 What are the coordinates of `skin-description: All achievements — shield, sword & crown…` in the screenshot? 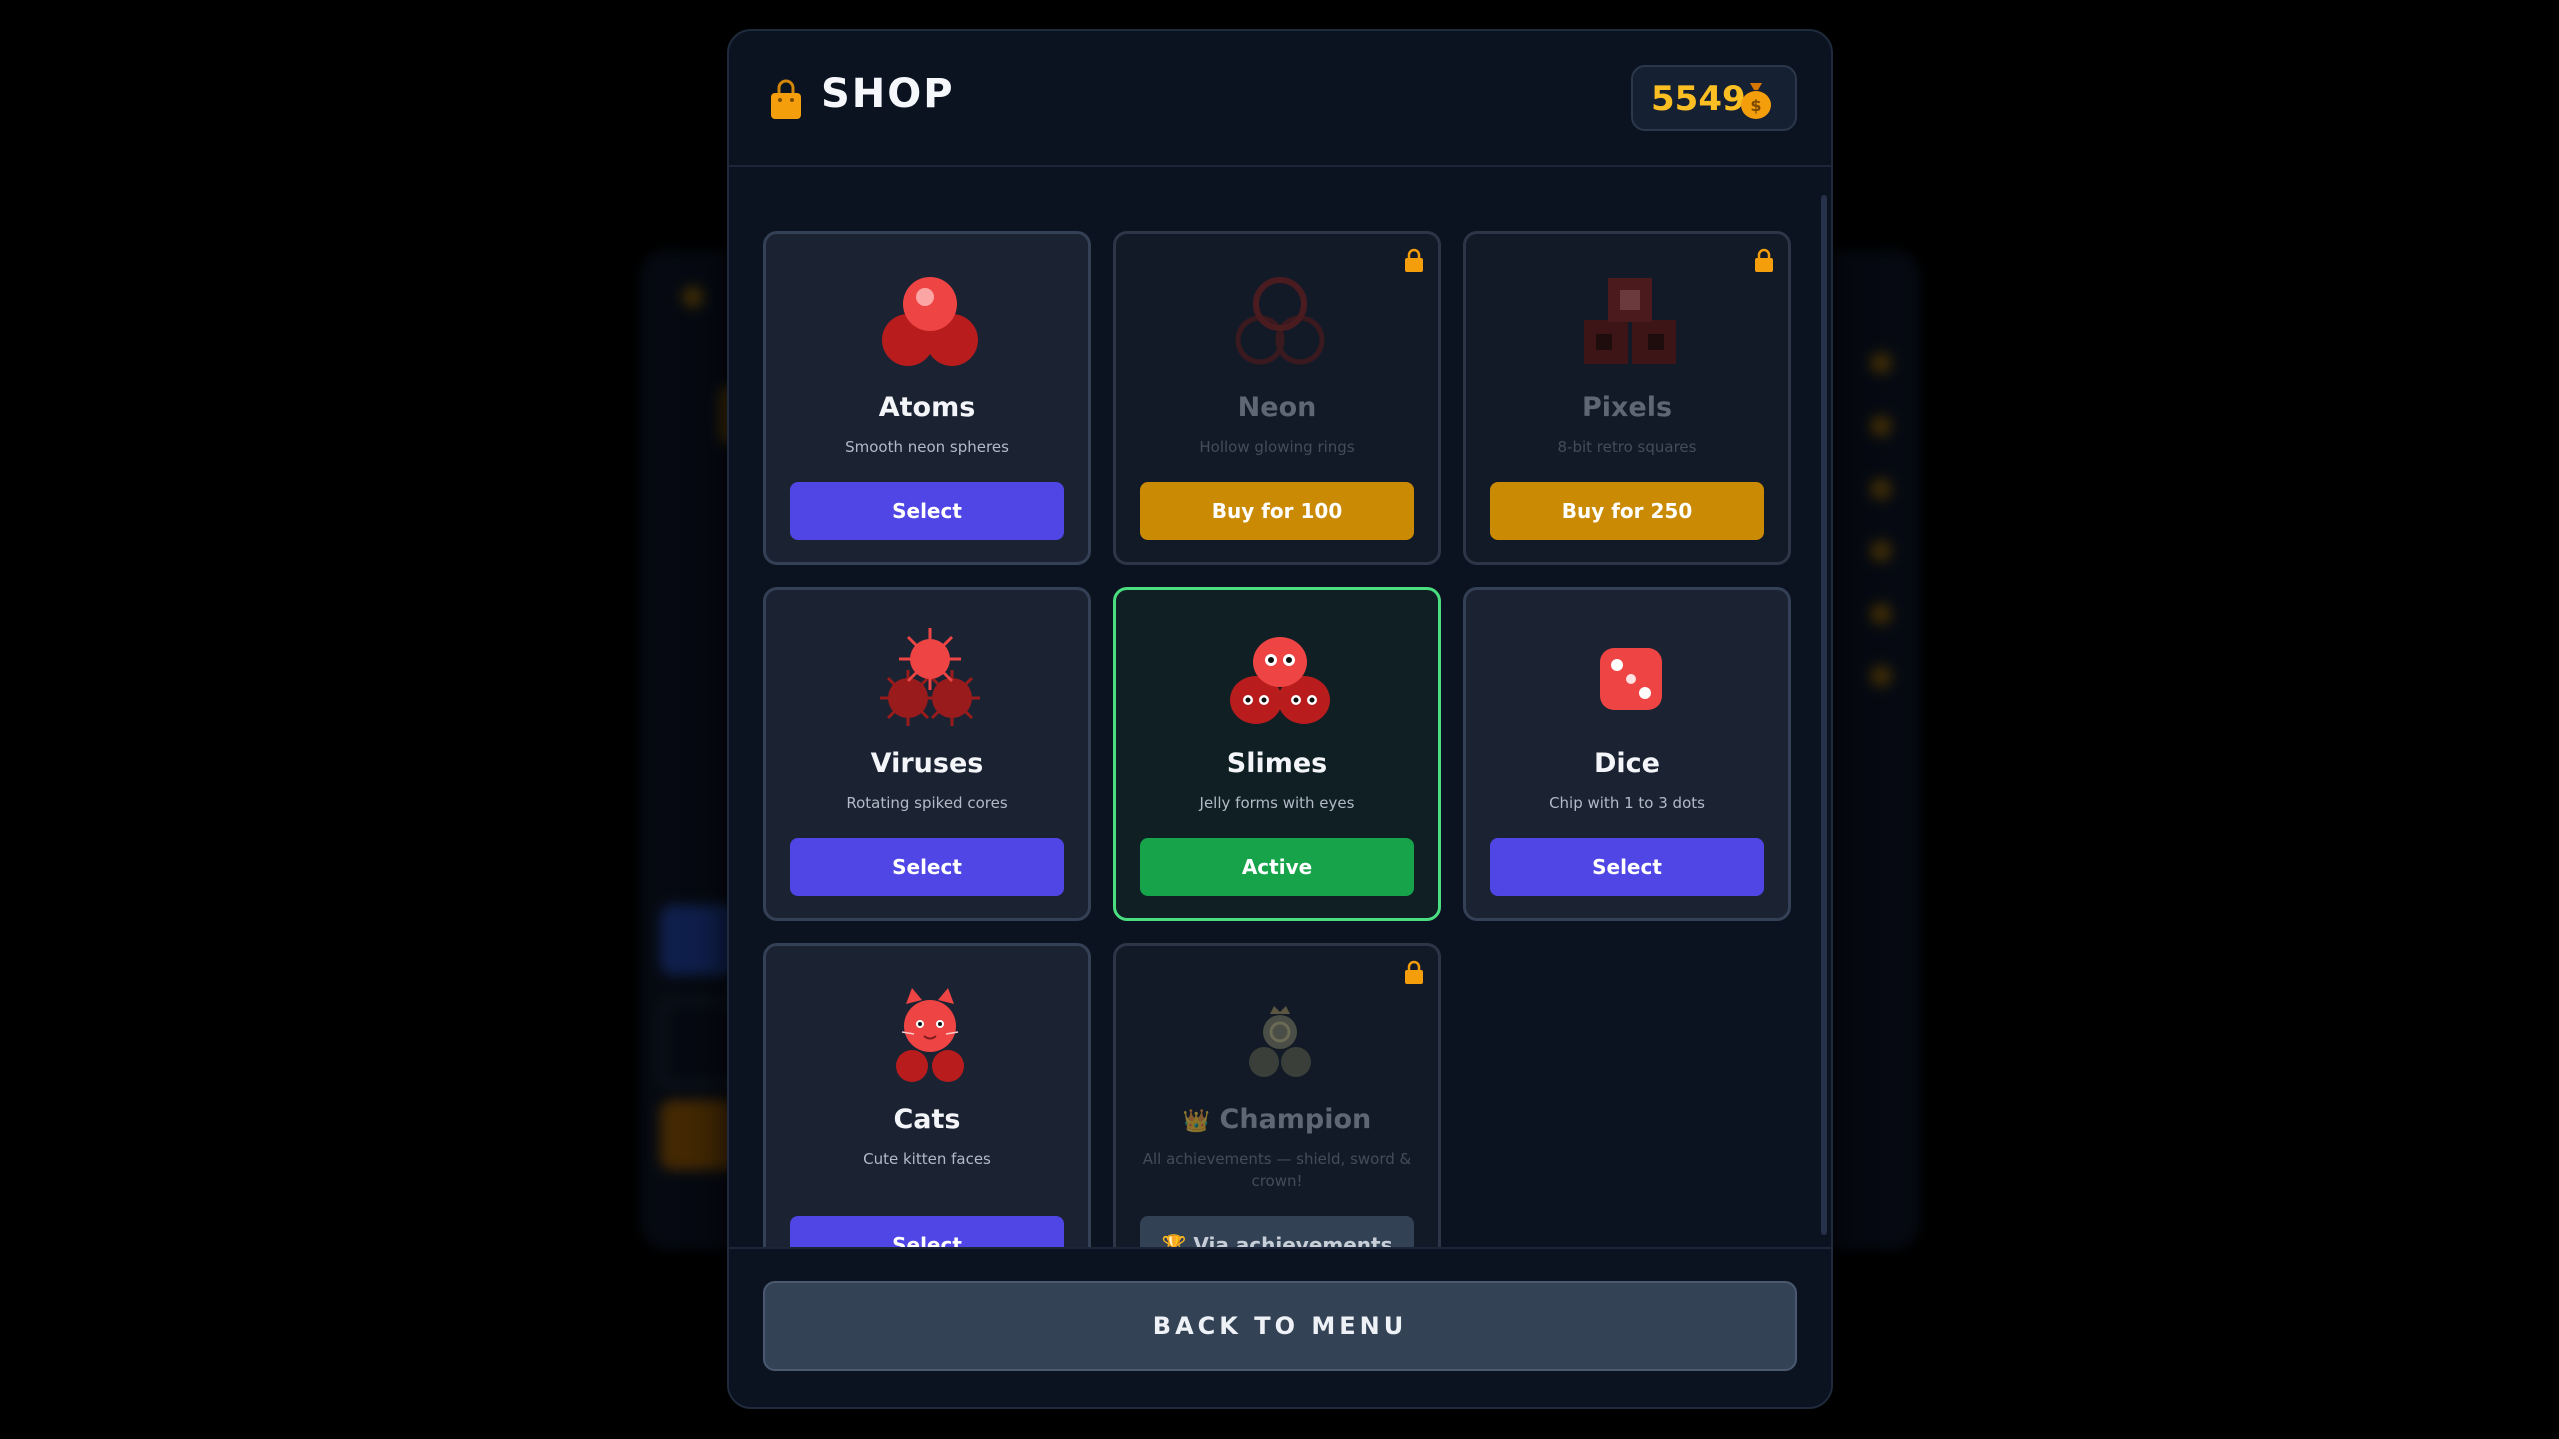 It's located at (1277, 1170).